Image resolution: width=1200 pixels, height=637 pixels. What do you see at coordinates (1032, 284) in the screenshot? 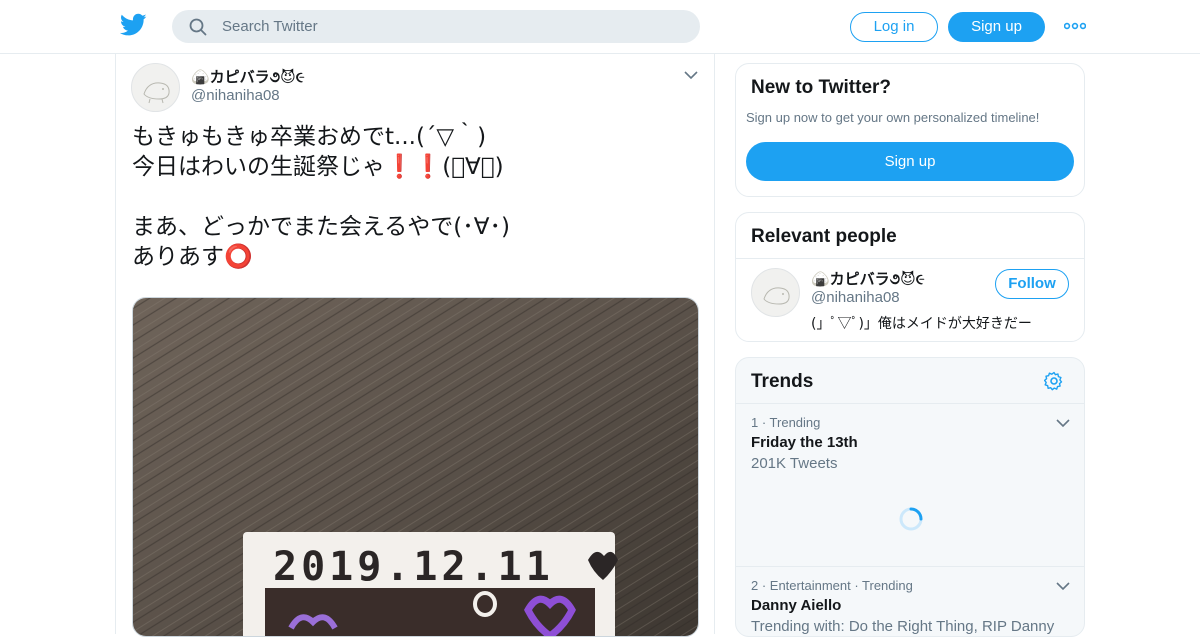
I see `follow-button: Follow` at bounding box center [1032, 284].